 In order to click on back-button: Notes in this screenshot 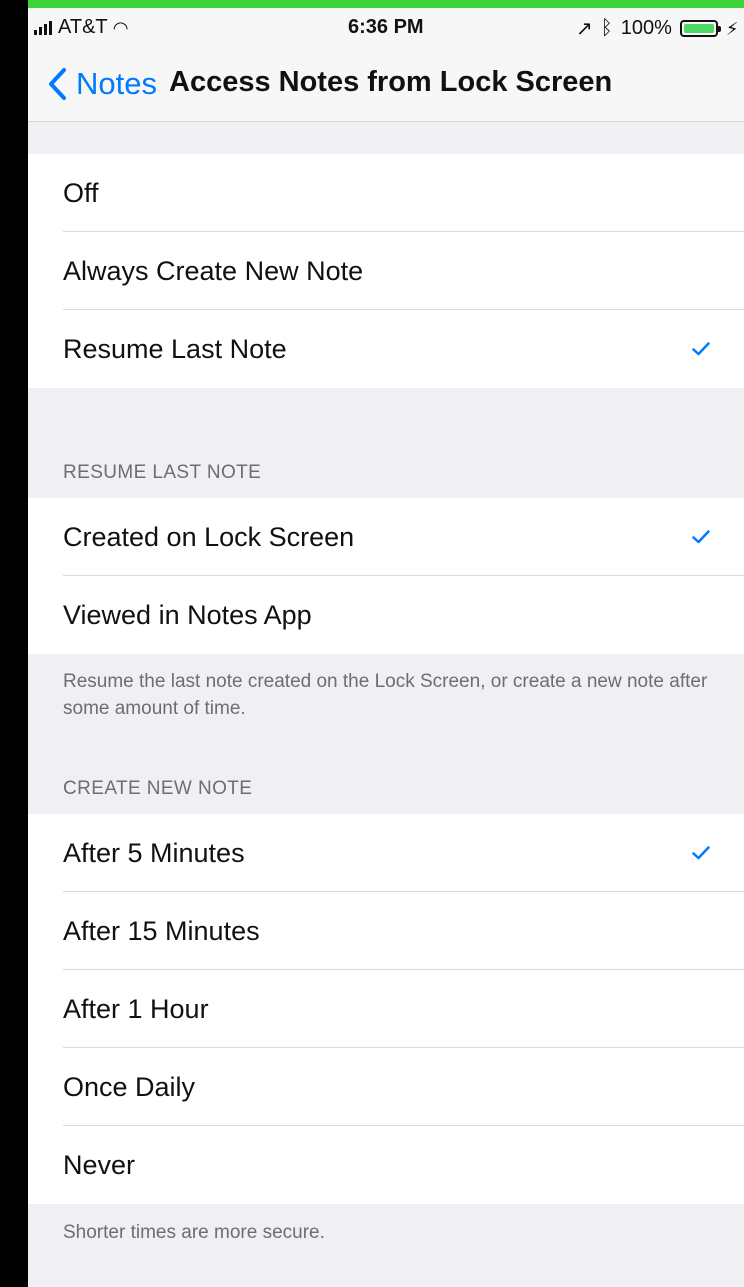, I will do `click(101, 84)`.